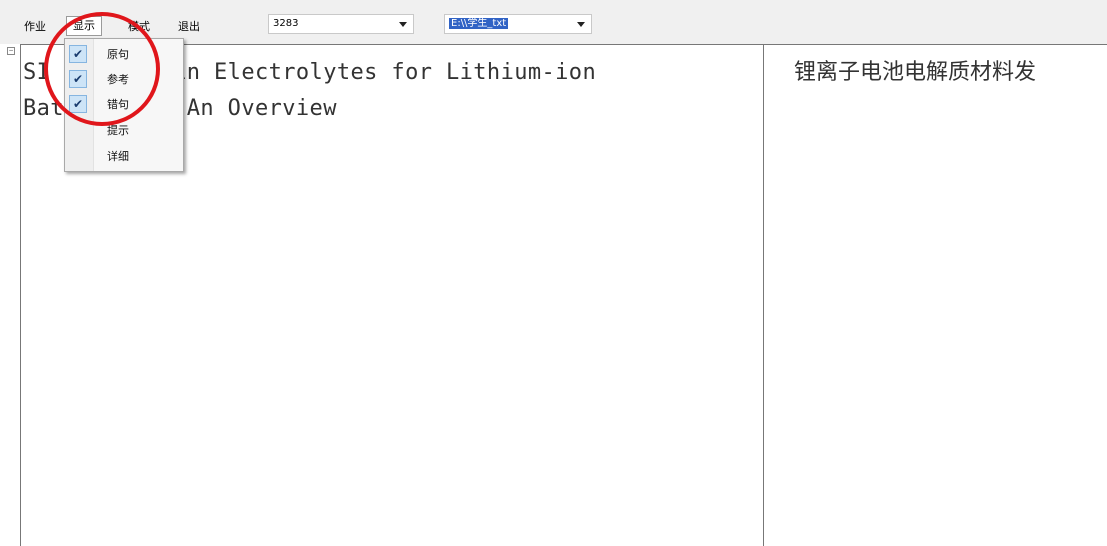 This screenshot has width=1107, height=546. Describe the element at coordinates (139, 27) in the screenshot. I see `menu-mode: 模式` at that location.